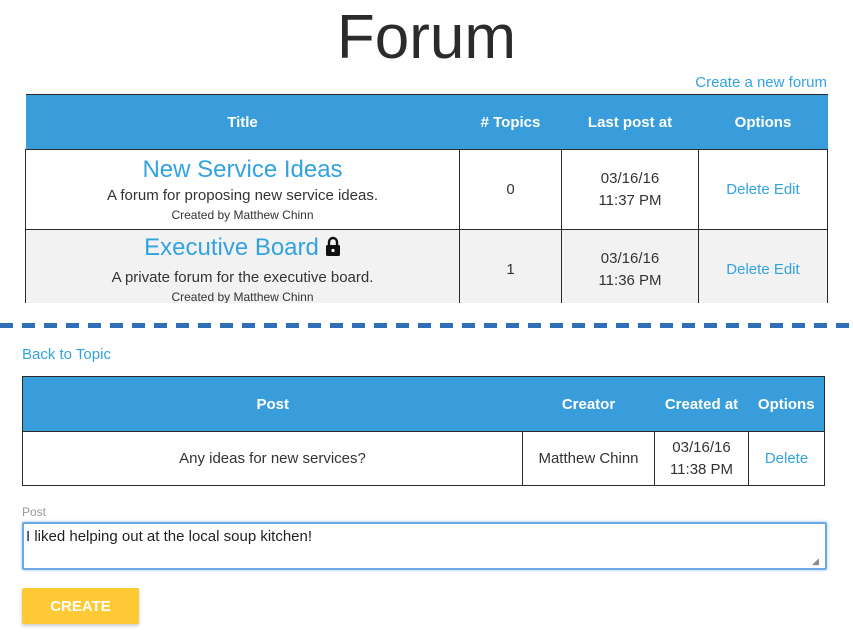 The height and width of the screenshot is (637, 853). Describe the element at coordinates (630, 200) in the screenshot. I see `last-post-time: 11:37 PM` at that location.